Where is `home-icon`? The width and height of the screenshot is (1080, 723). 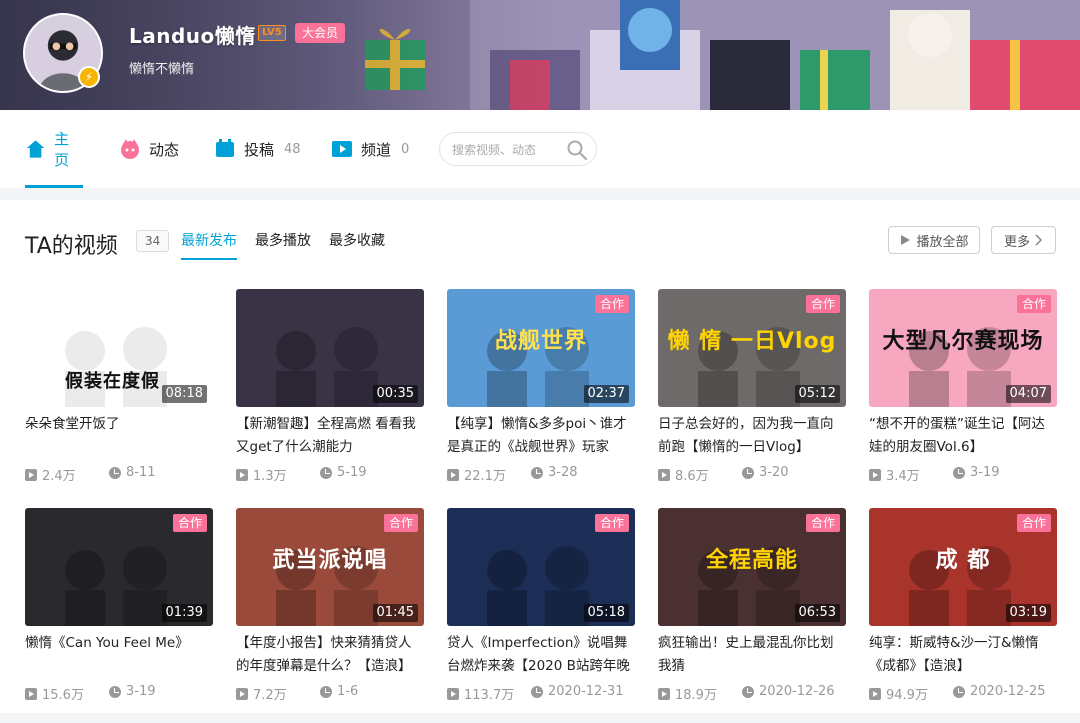 home-icon is located at coordinates (35, 149).